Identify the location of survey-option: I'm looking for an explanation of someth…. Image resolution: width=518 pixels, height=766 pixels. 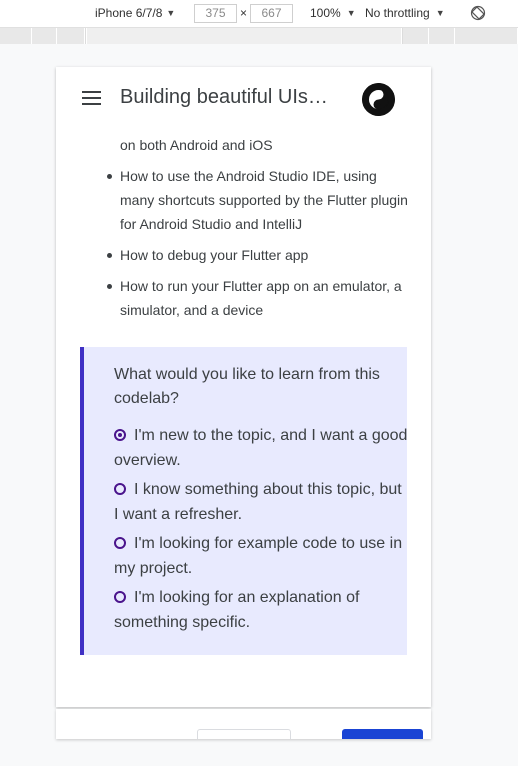
(262, 610).